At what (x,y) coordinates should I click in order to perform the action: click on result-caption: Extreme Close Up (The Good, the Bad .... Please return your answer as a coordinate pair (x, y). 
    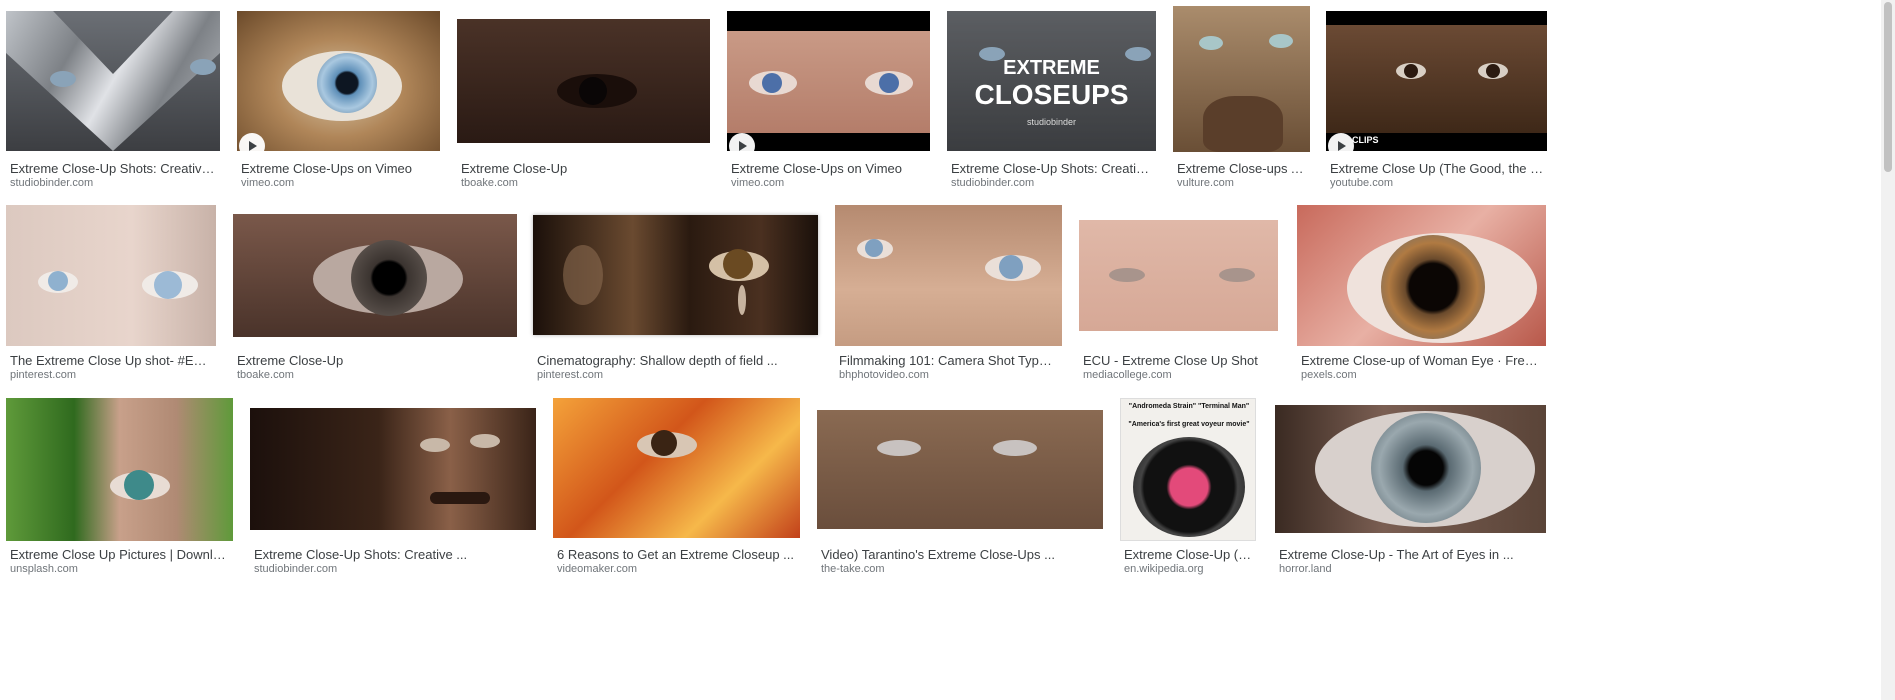
    Looking at the image, I should click on (1437, 168).